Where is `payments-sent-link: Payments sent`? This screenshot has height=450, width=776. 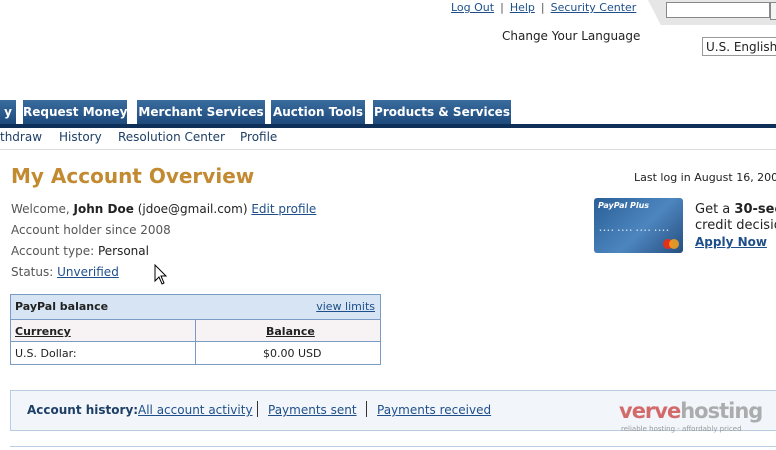 payments-sent-link: Payments sent is located at coordinates (312, 410).